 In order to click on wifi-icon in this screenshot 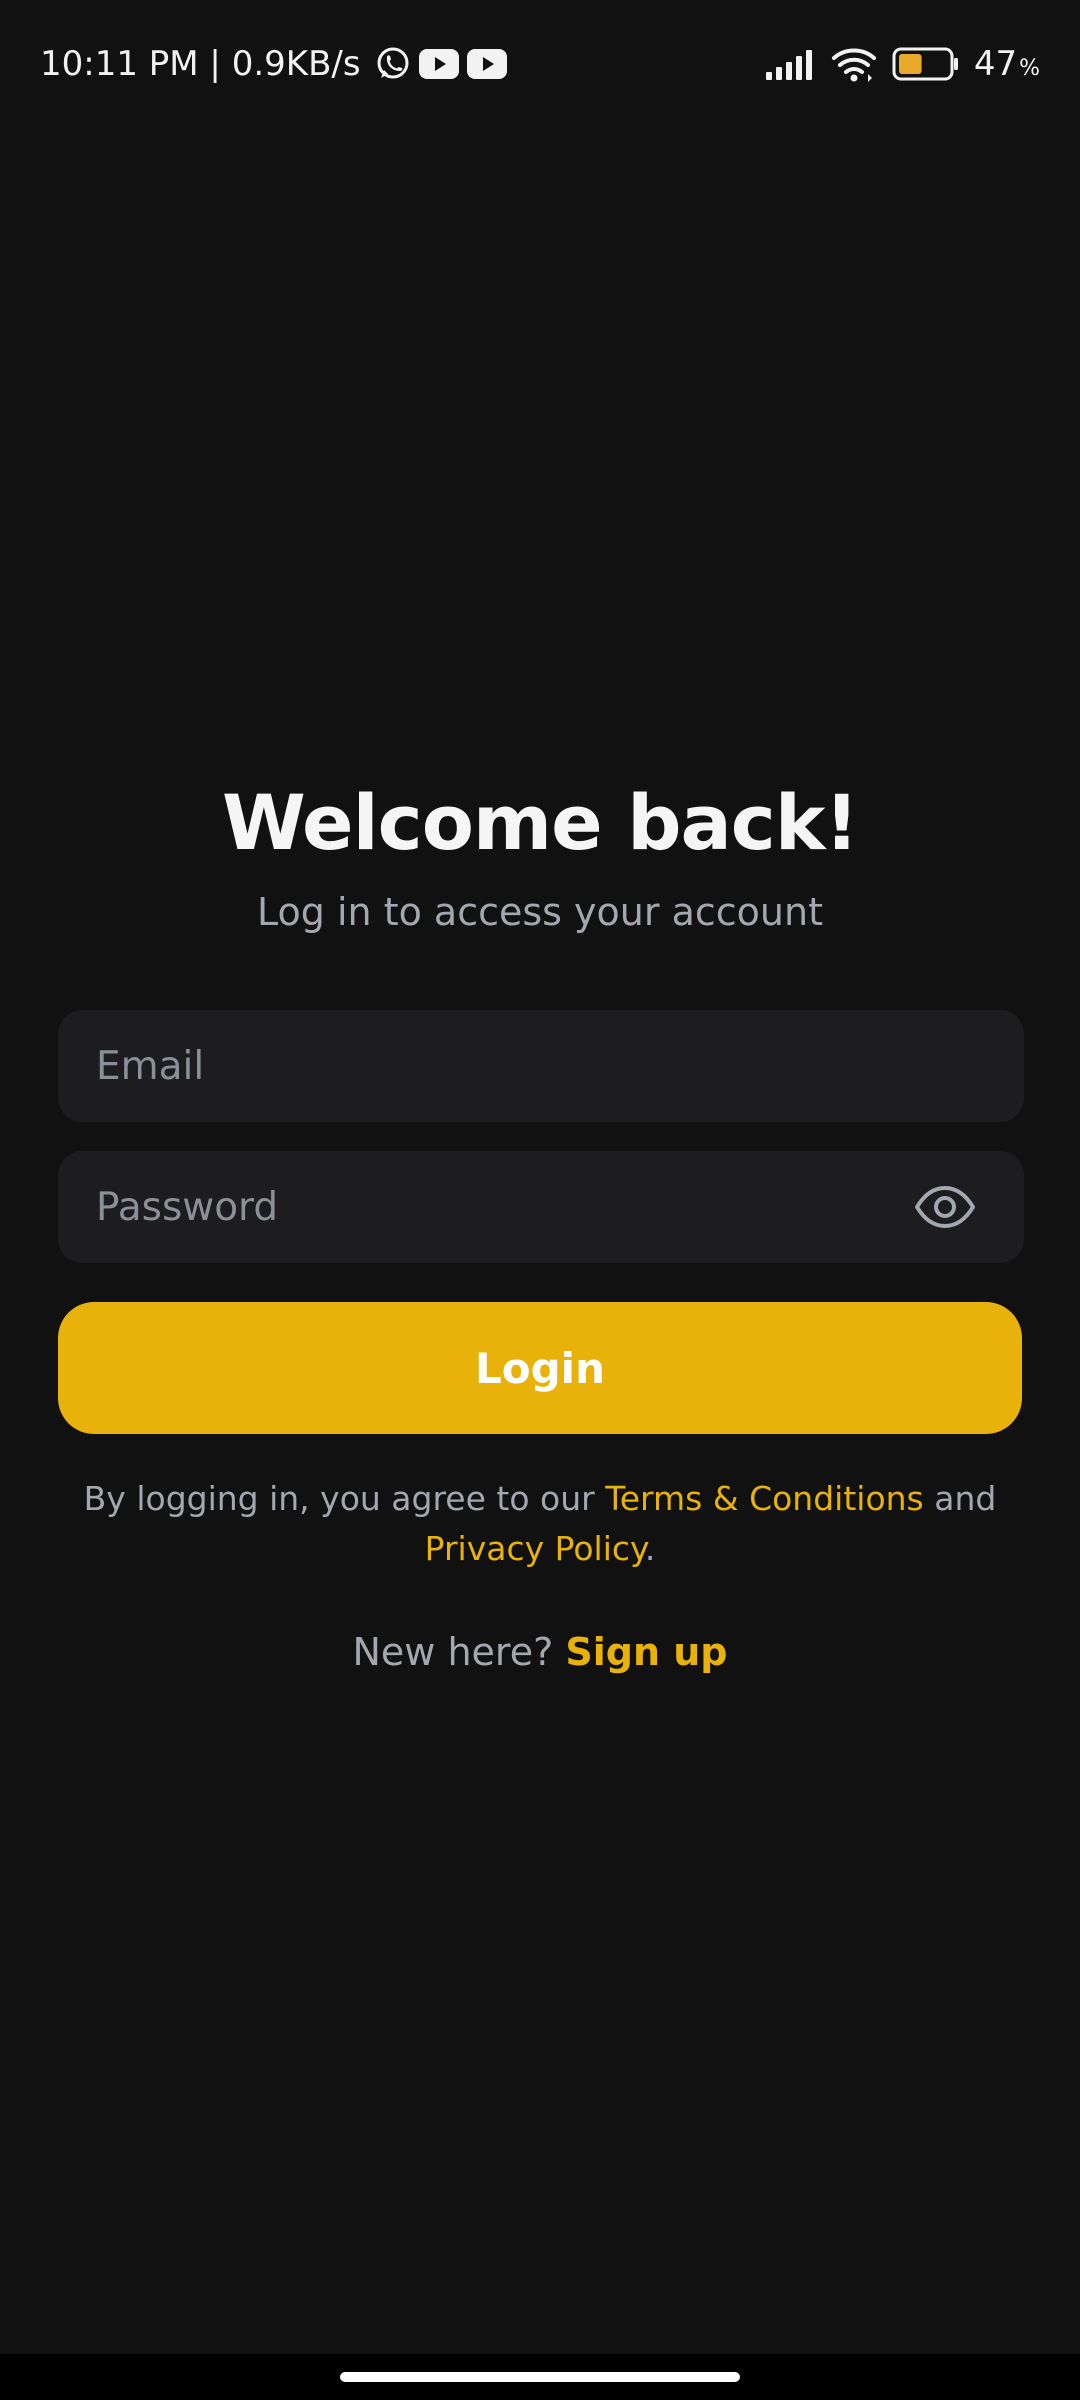, I will do `click(854, 64)`.